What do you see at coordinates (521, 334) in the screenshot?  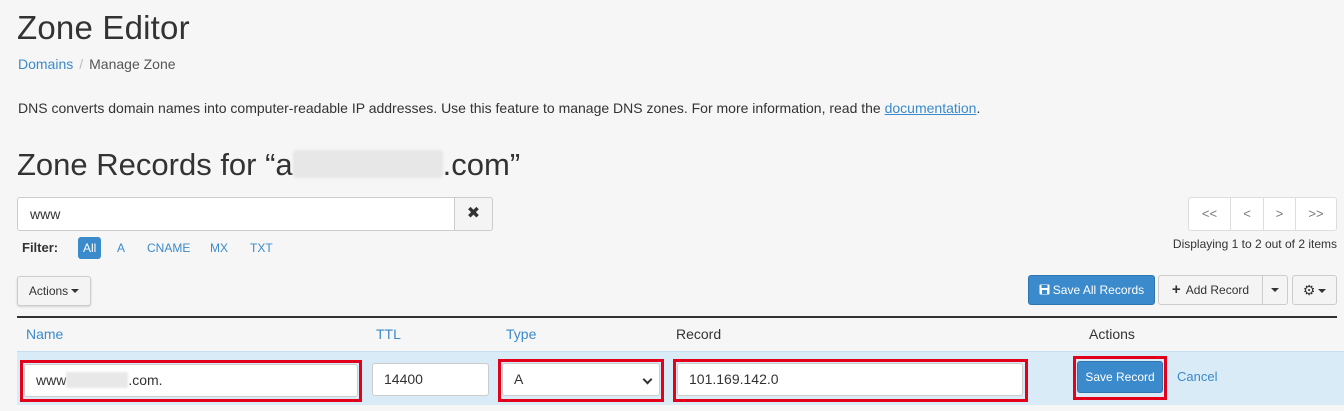 I see `column-header-type: Type` at bounding box center [521, 334].